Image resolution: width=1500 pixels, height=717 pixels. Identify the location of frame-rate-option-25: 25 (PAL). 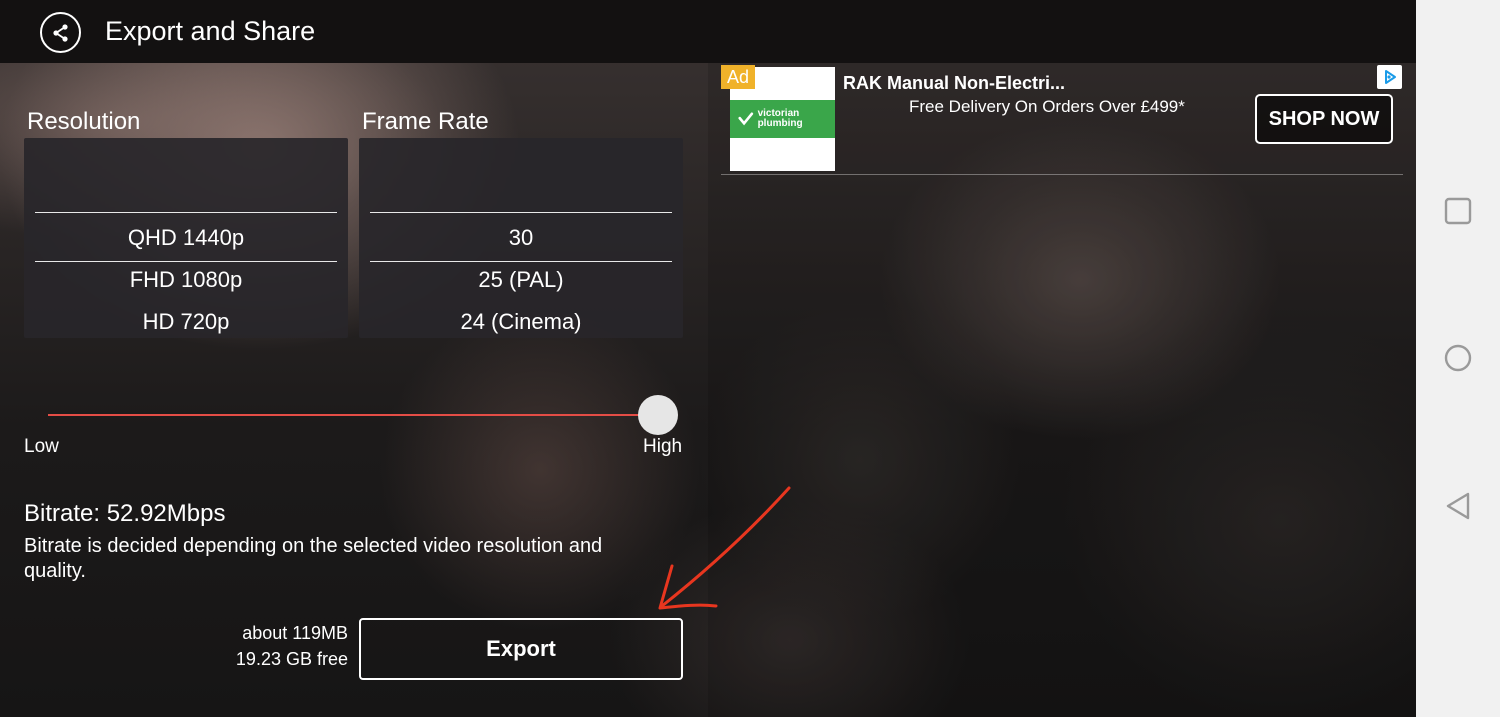
(521, 280).